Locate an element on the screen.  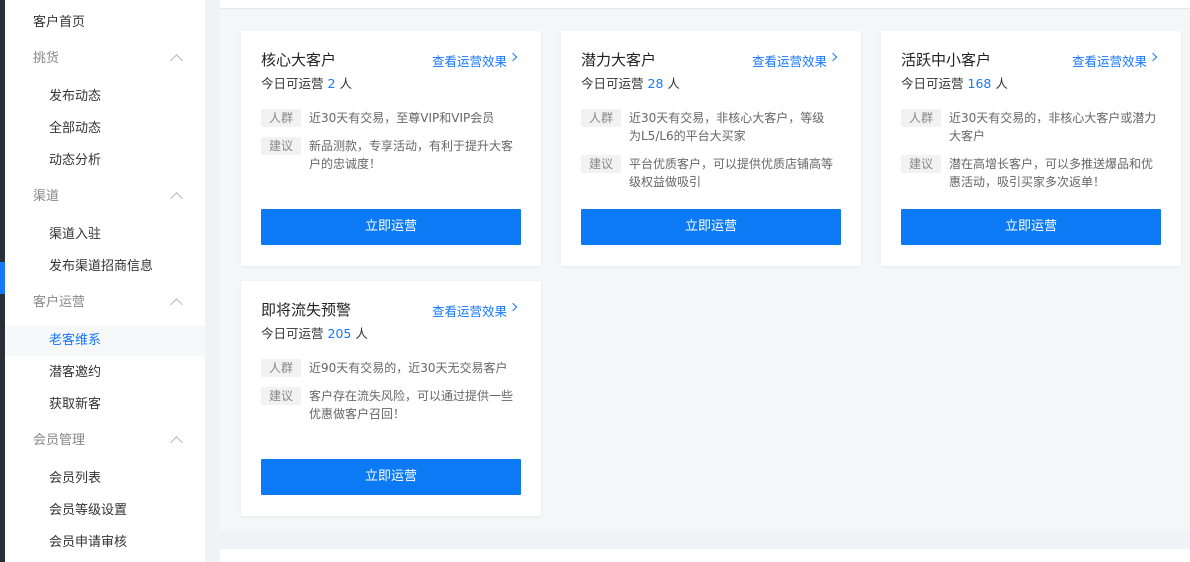
sidebar-group-channel: 渠道 is located at coordinates (105, 197).